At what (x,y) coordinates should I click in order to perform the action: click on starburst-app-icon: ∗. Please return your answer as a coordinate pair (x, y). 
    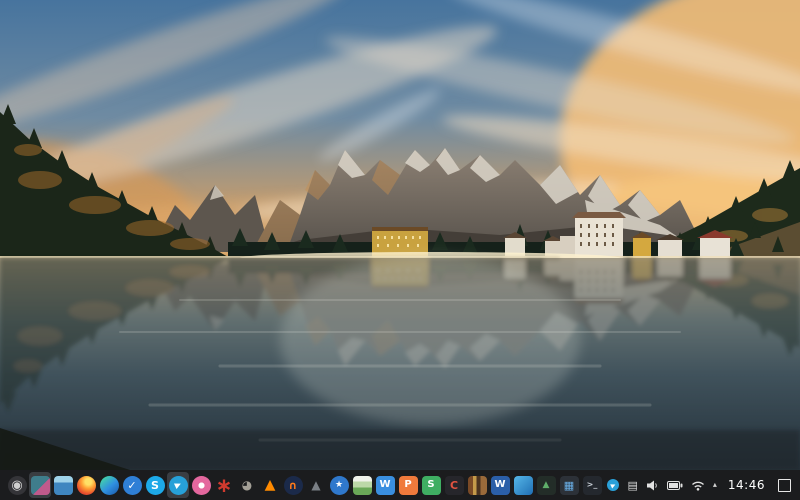
    Looking at the image, I should click on (224, 485).